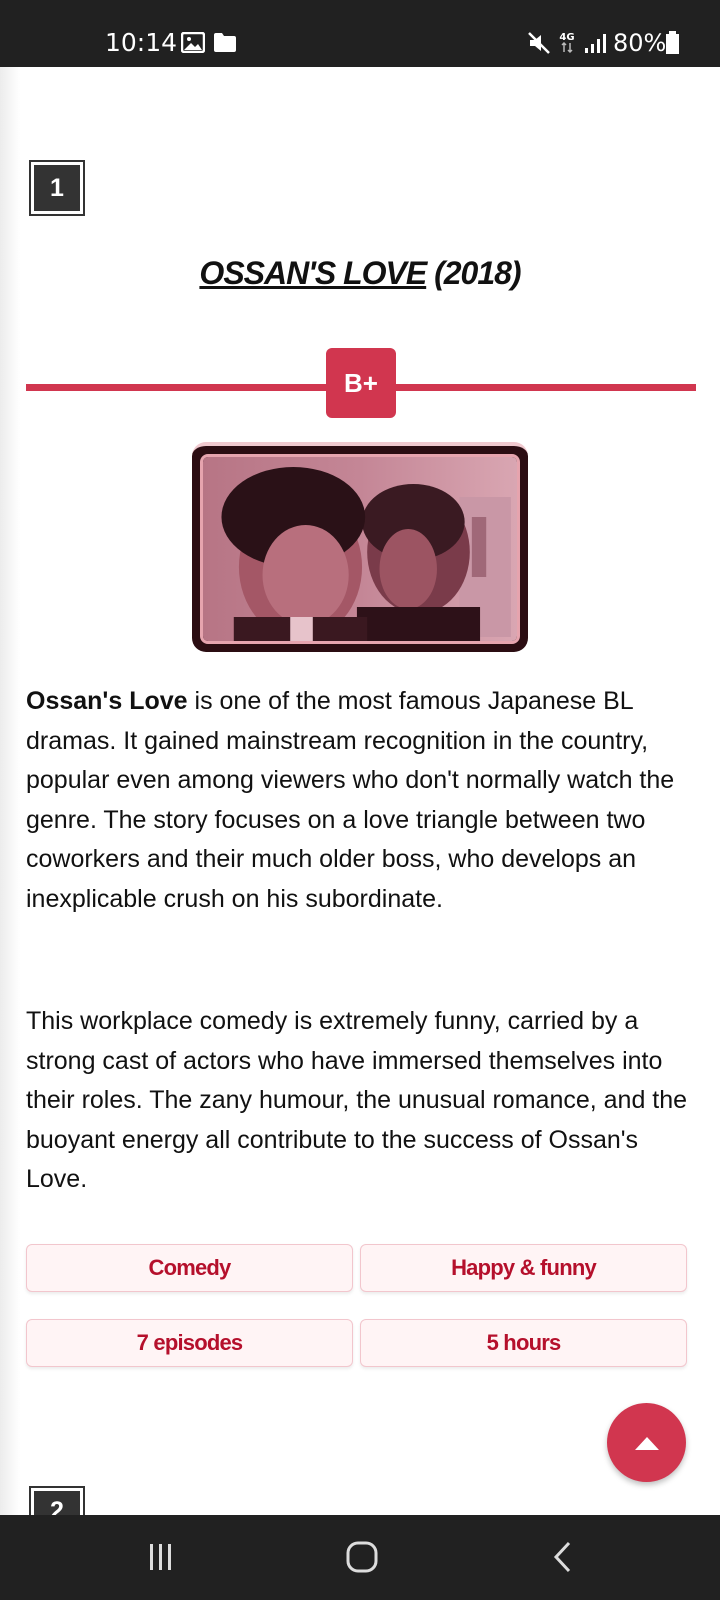  I want to click on drama-photo, so click(360, 549).